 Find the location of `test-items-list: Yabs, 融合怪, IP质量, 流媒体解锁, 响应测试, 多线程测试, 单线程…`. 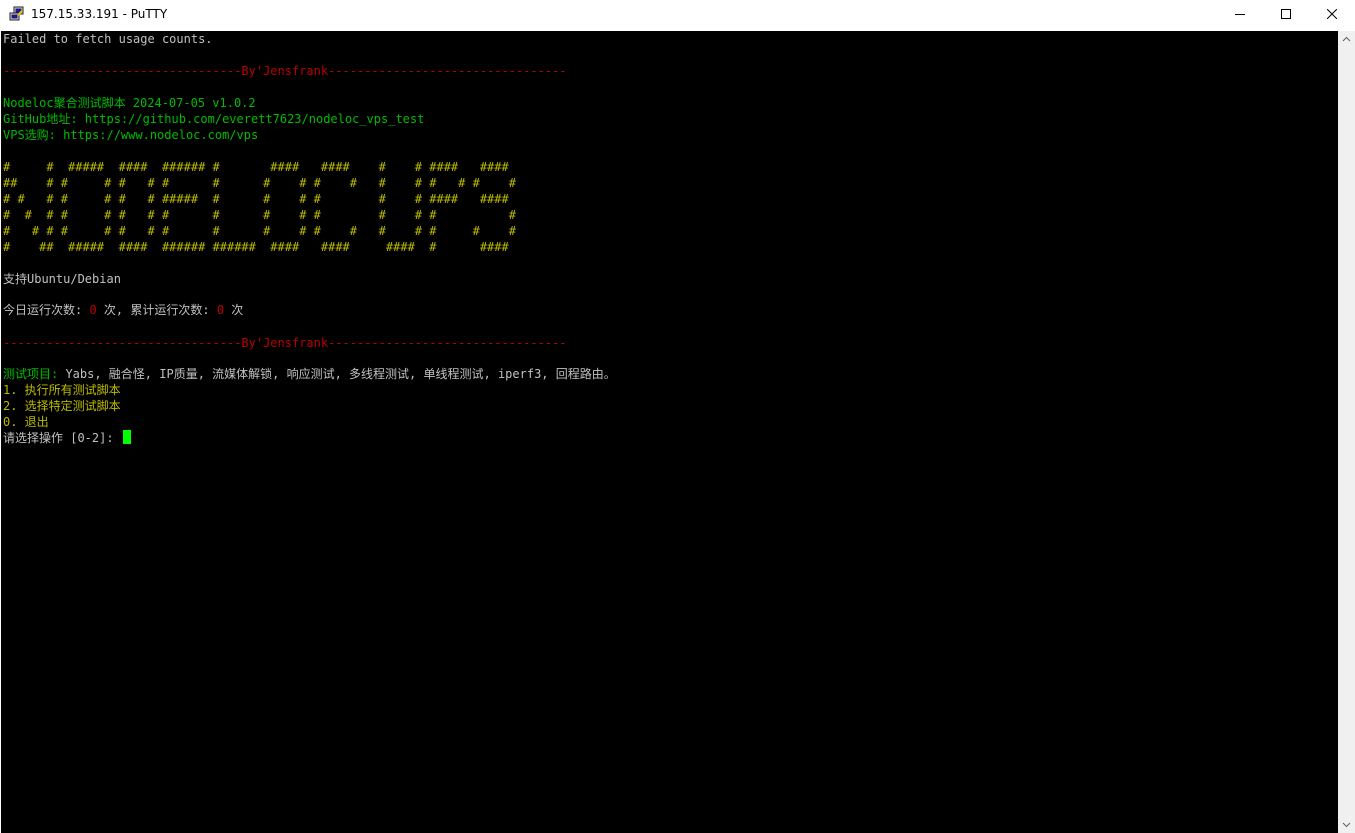

test-items-list: Yabs, 融合怪, IP质量, 流媒体解锁, 响应测试, 多线程测试, 单线程… is located at coordinates (337, 374).